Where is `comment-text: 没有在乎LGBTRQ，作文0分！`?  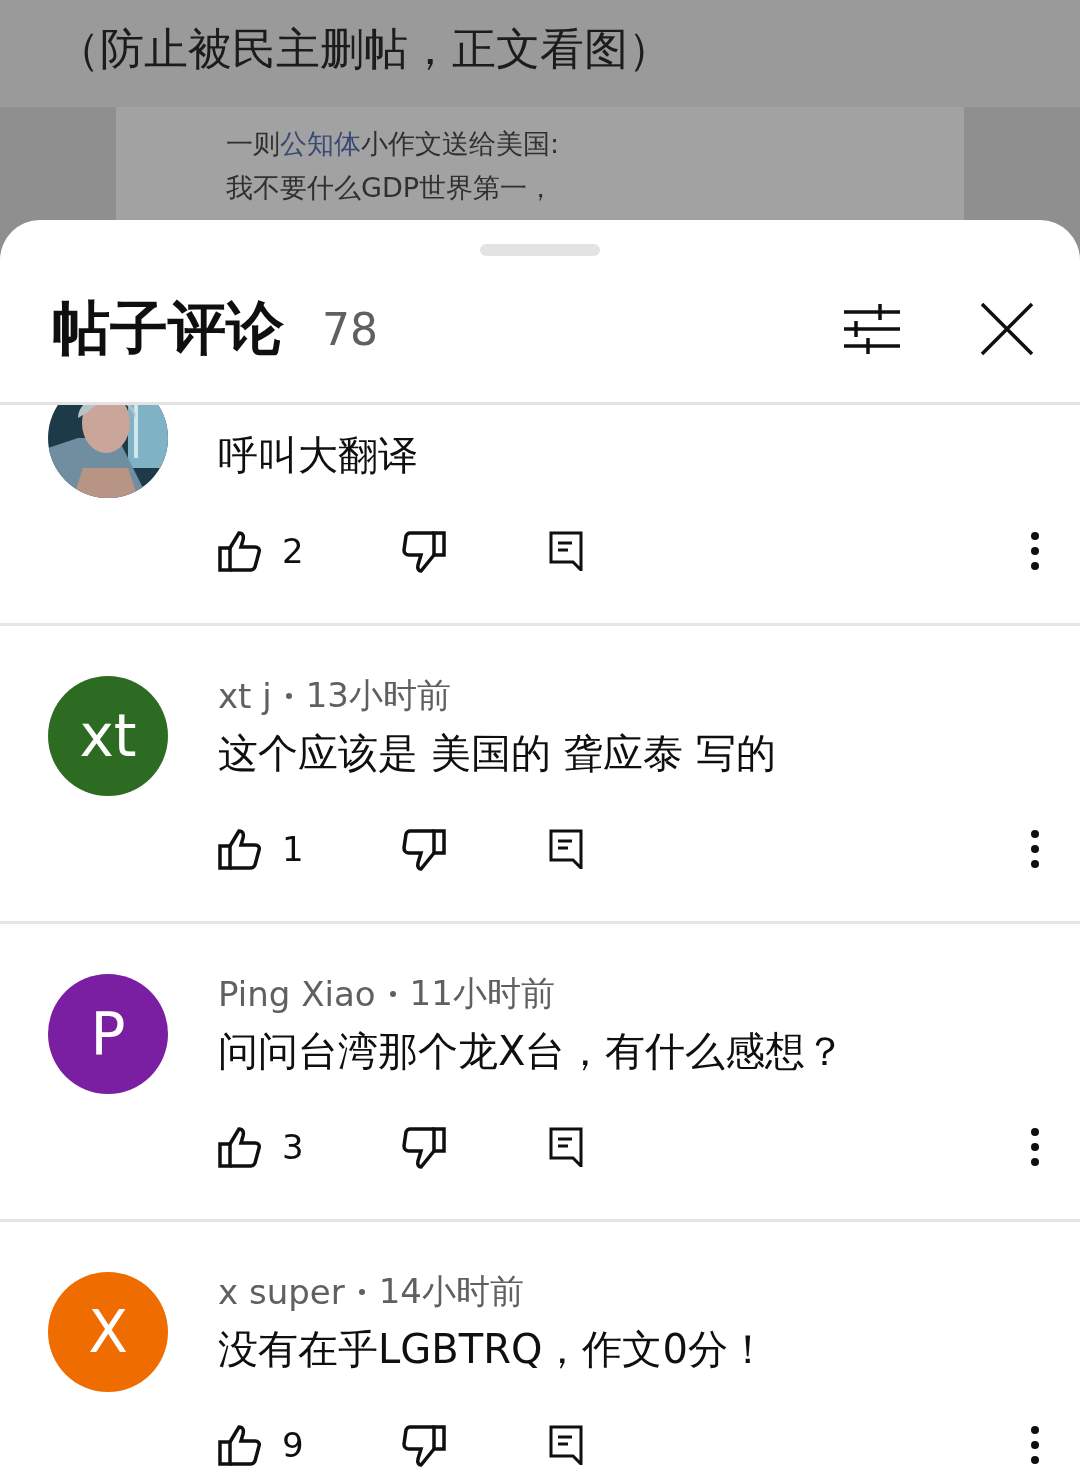
comment-text: 没有在乎LGBTRQ，作文0分！ is located at coordinates (493, 1349).